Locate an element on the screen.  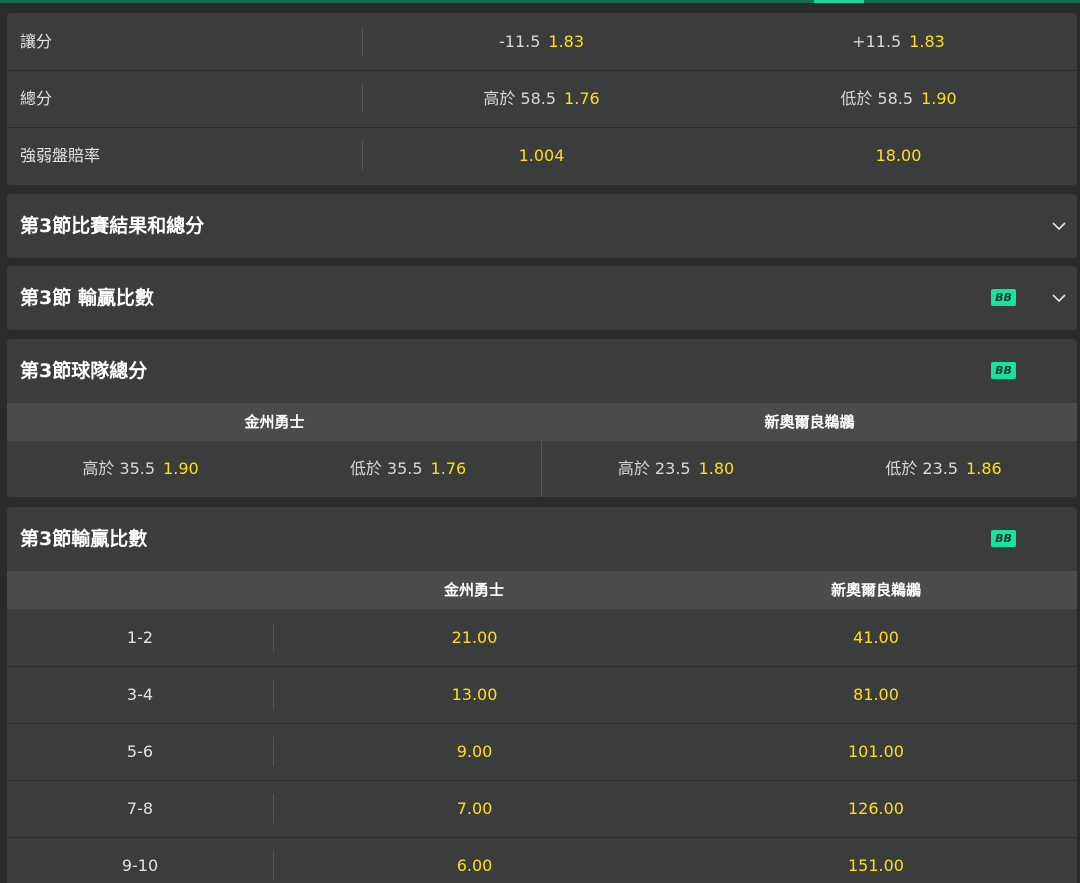
odds-value: 18.00 is located at coordinates (898, 155).